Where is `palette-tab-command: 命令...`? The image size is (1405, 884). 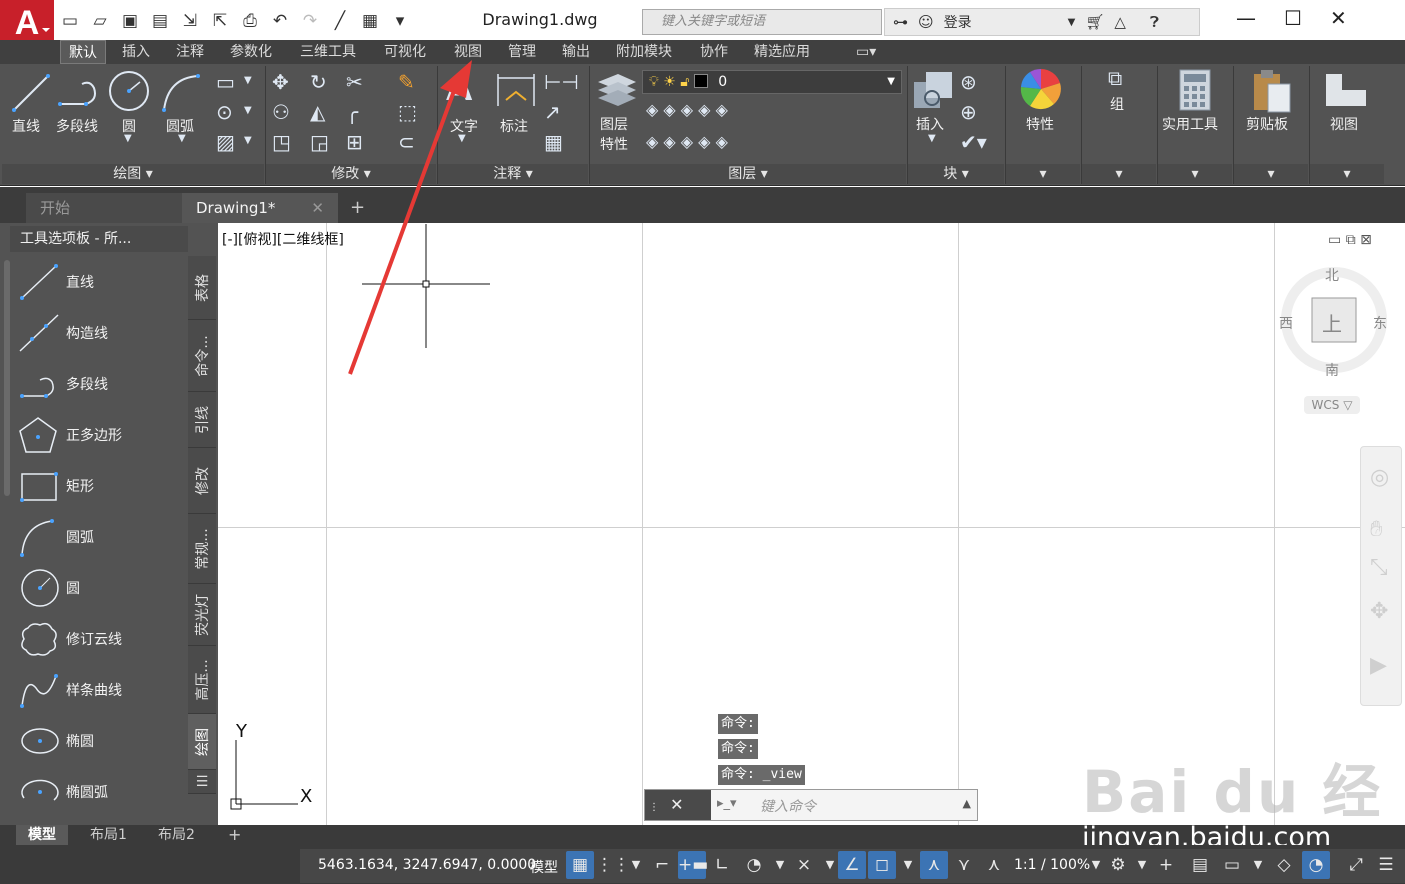
palette-tab-command: 命令... is located at coordinates (202, 356).